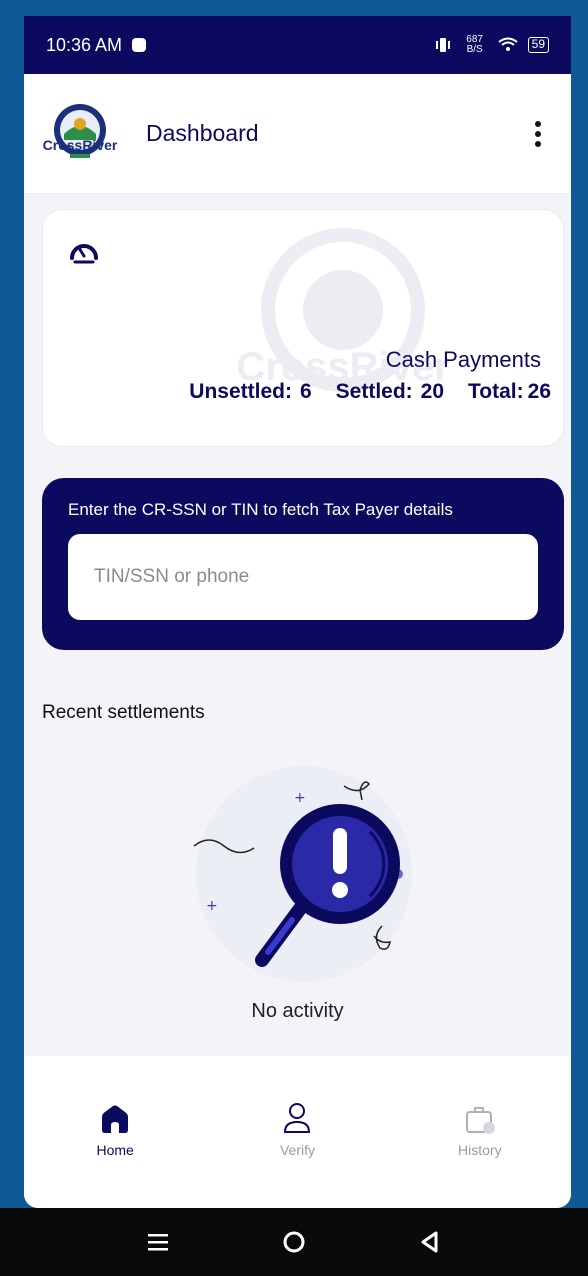 This screenshot has width=588, height=1276. I want to click on overflow-menu-button, so click(538, 134).